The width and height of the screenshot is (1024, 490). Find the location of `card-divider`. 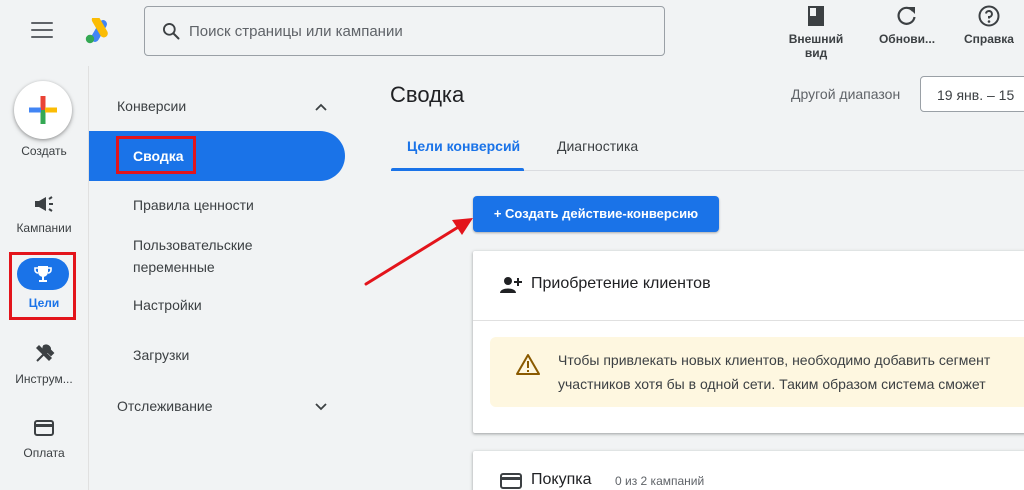

card-divider is located at coordinates (748, 320).